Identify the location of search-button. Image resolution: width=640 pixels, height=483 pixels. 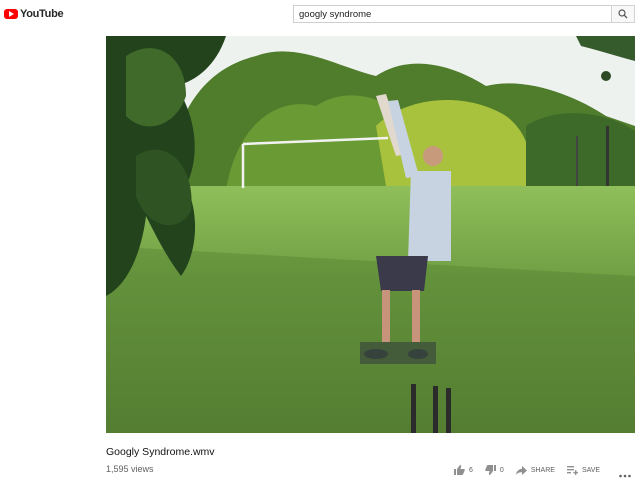
(623, 14).